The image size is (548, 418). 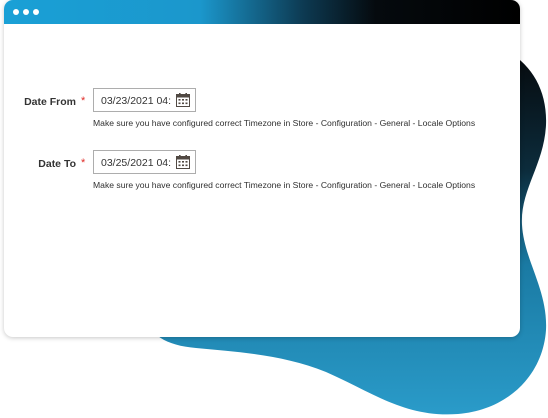 What do you see at coordinates (136, 163) in the screenshot?
I see `date-to-value: 03/25/2021 04:4` at bounding box center [136, 163].